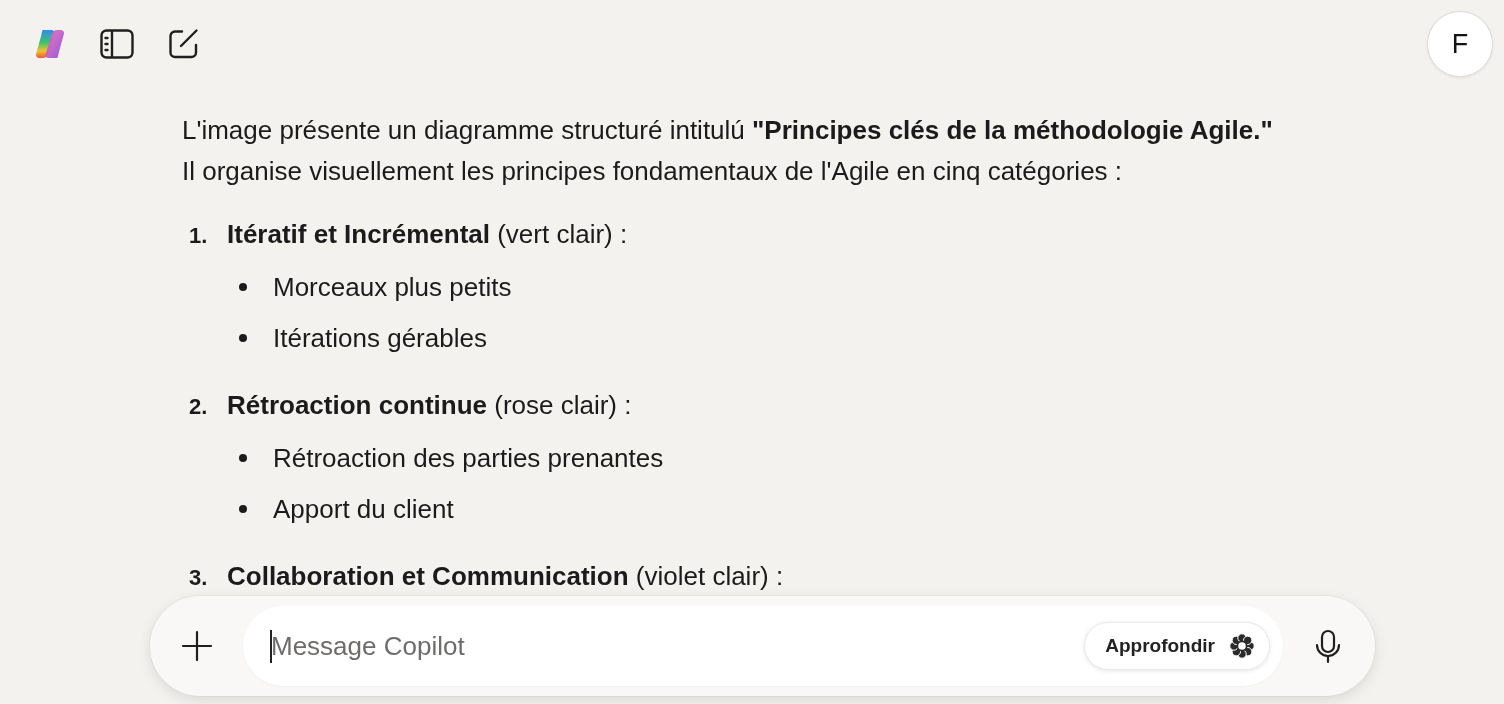  I want to click on rosette-icon, so click(1242, 646).